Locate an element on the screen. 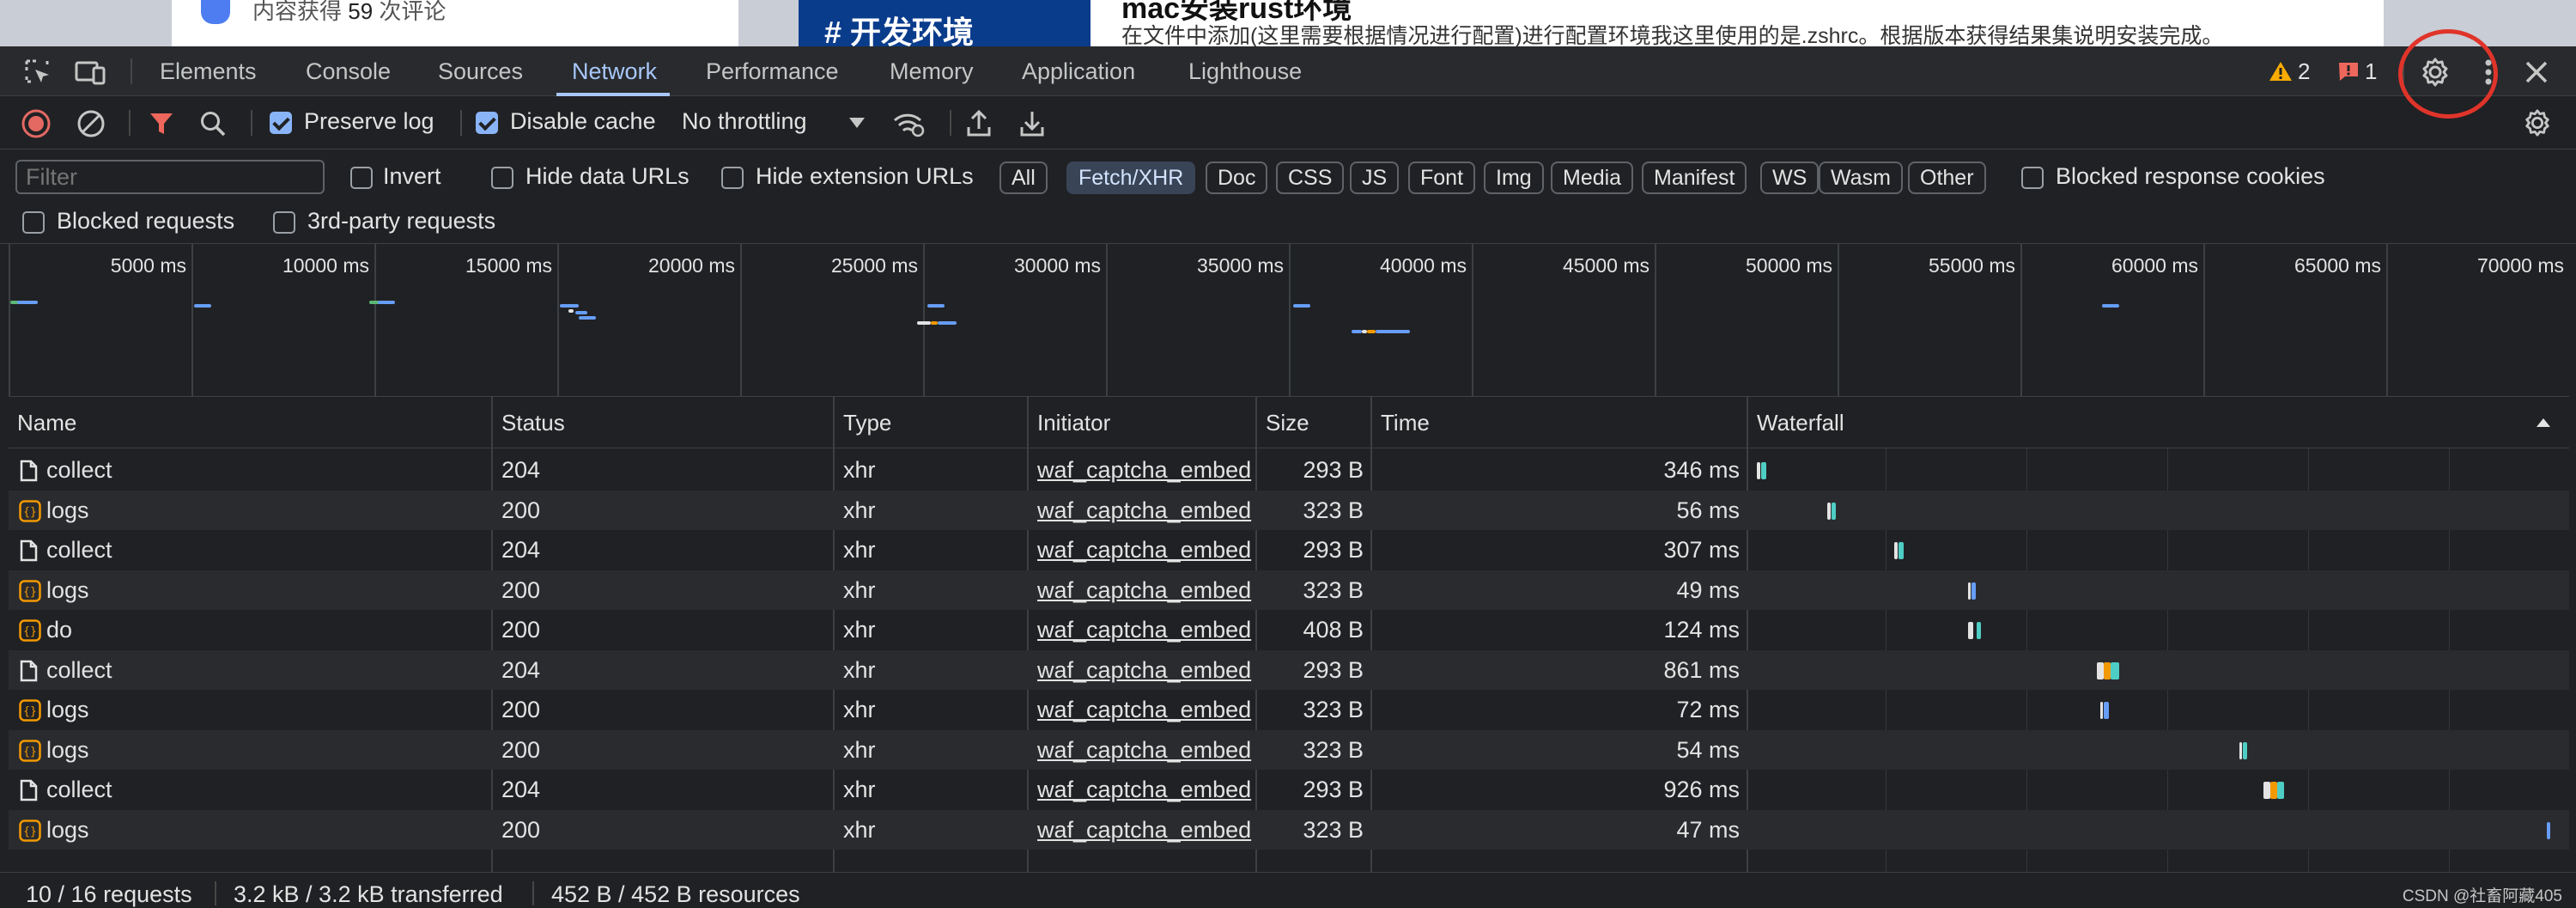 The width and height of the screenshot is (2576, 908). network-settings-gear-icon is located at coordinates (2537, 123).